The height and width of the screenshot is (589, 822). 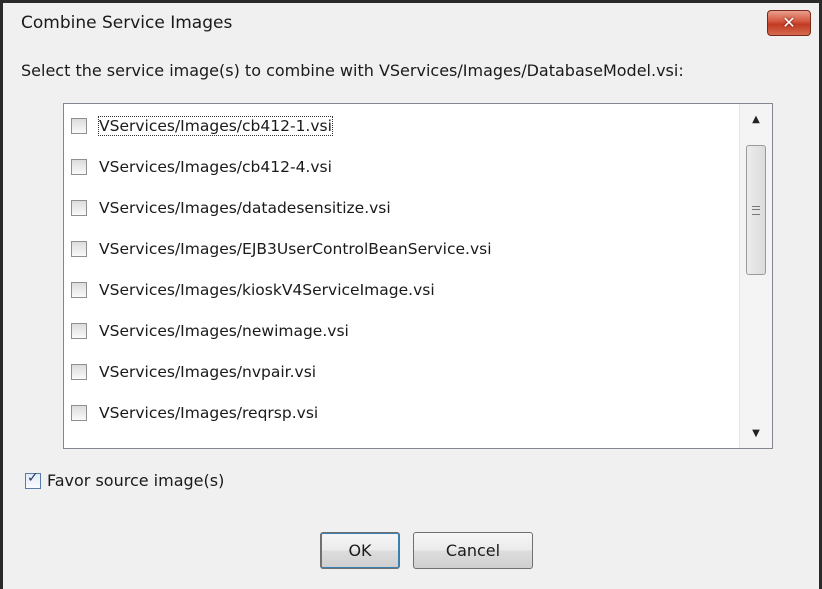 I want to click on favor-source-checkbox: ✓, so click(x=33, y=479).